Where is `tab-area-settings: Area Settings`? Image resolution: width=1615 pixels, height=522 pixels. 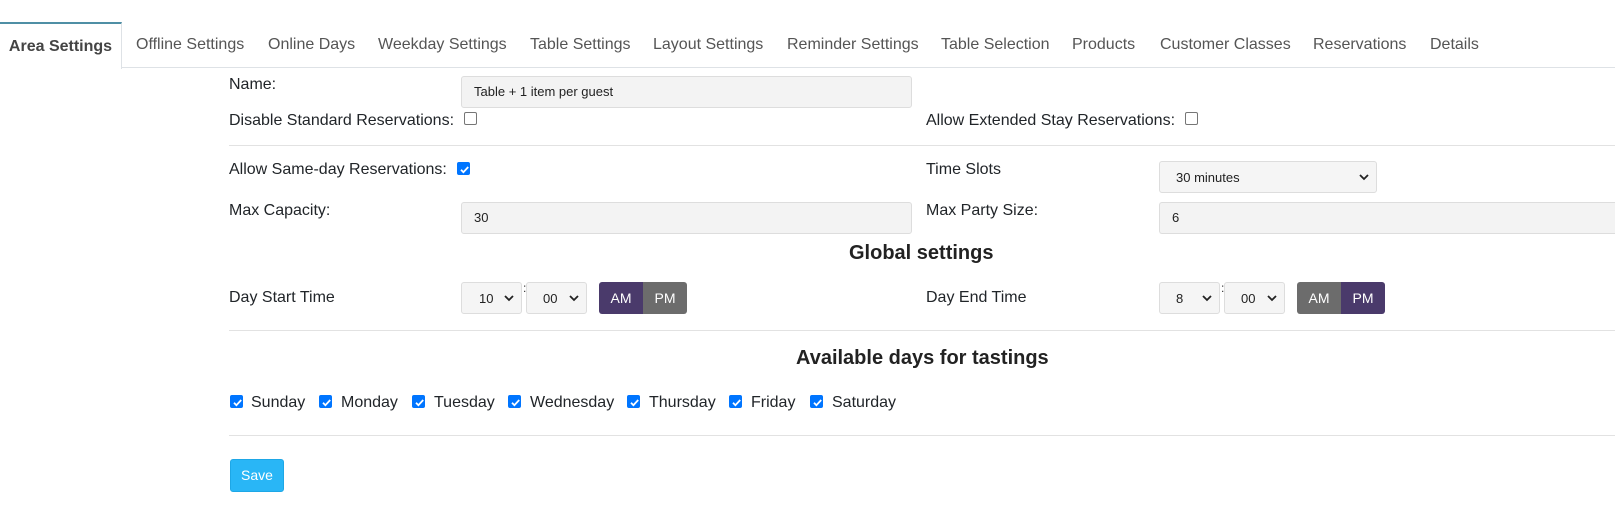 tab-area-settings: Area Settings is located at coordinates (61, 45).